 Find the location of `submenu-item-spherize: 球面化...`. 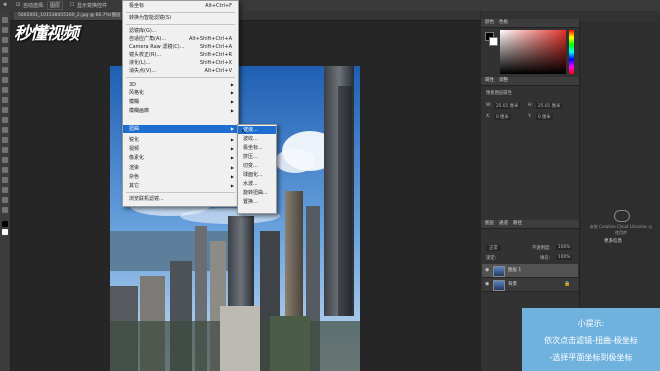

submenu-item-spherize: 球面化... is located at coordinates (257, 175).